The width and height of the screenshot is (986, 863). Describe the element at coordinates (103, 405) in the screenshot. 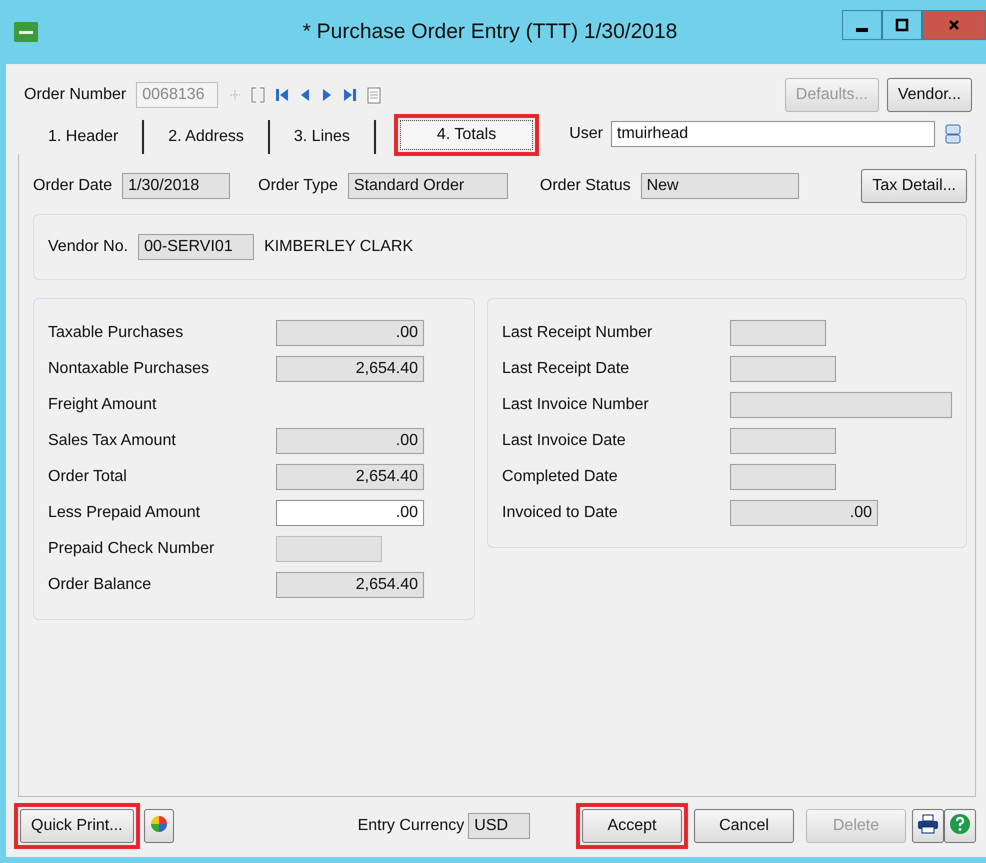

I see `field-label: Freight Amount` at that location.